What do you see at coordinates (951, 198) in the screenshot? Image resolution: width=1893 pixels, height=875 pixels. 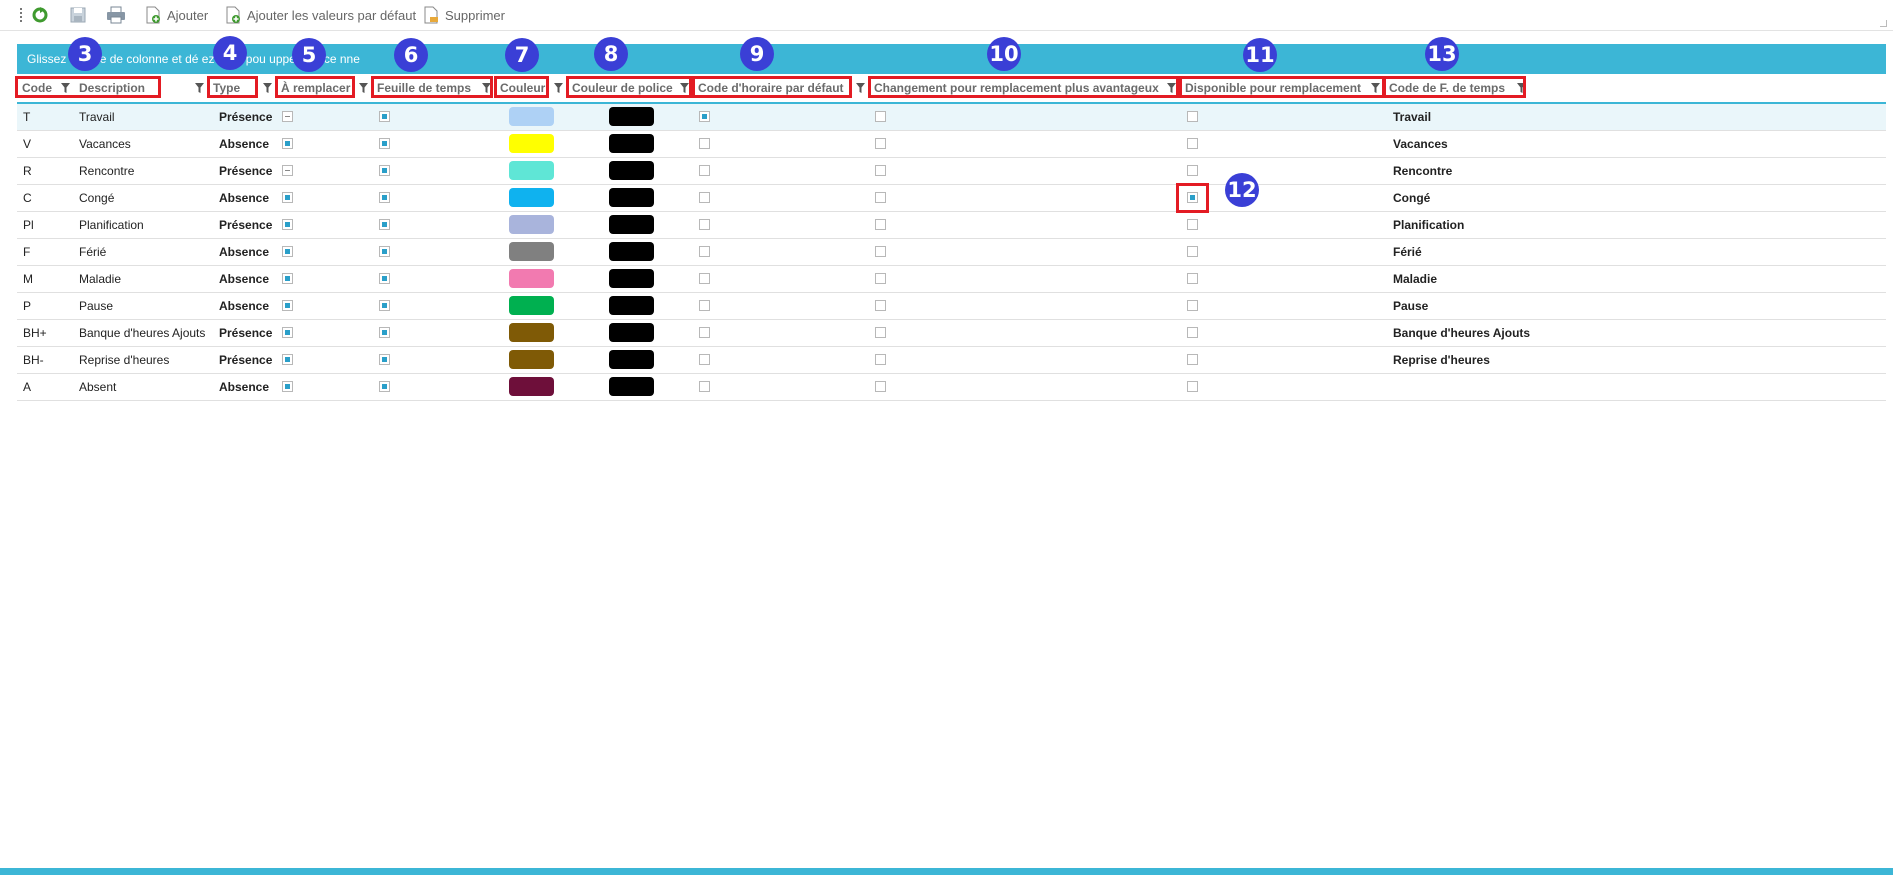 I see `table-row: C Congé Absence Congé` at bounding box center [951, 198].